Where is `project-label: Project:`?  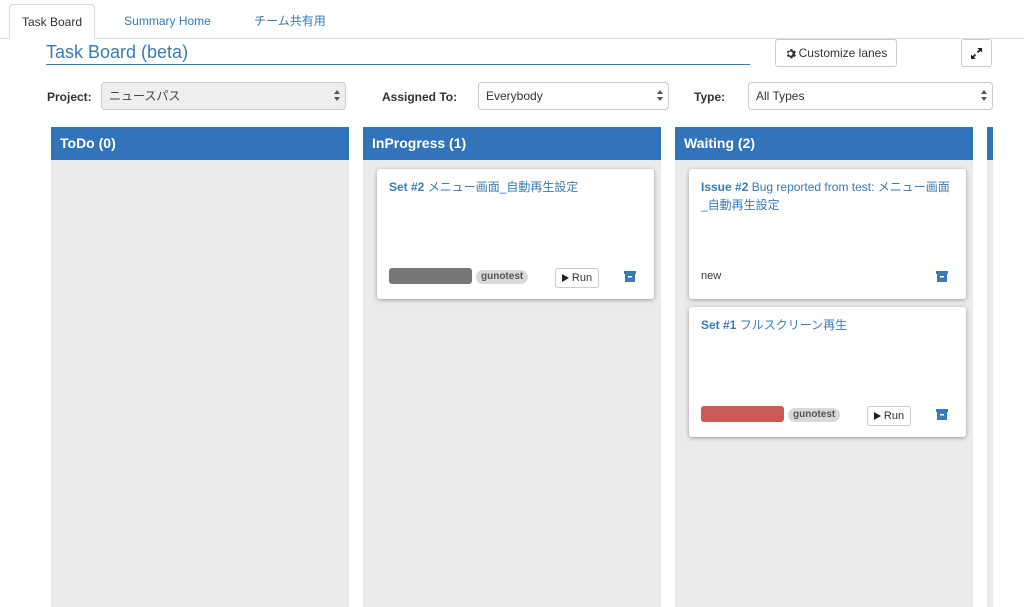 project-label: Project: is located at coordinates (69, 97).